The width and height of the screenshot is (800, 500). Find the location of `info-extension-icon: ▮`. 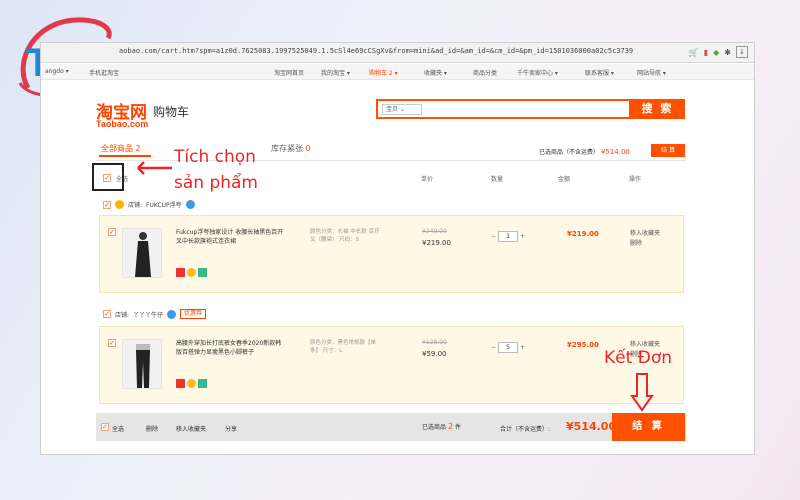

info-extension-icon: ▮ is located at coordinates (706, 52).